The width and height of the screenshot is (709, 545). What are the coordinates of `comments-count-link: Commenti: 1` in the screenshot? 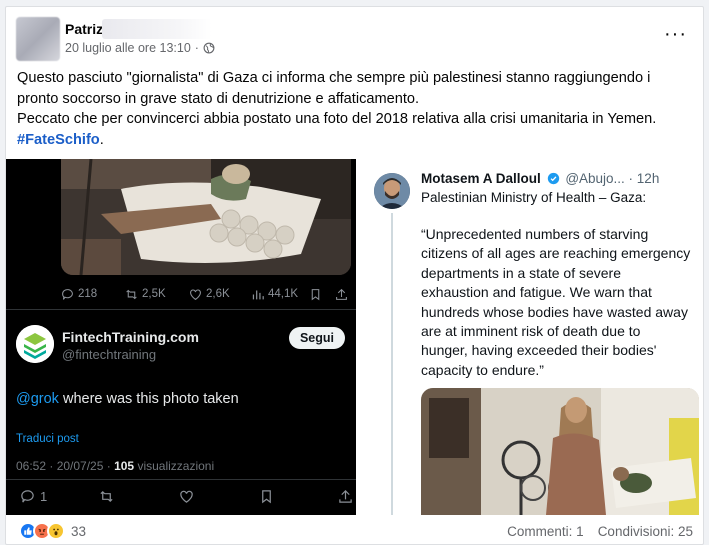 It's located at (545, 531).